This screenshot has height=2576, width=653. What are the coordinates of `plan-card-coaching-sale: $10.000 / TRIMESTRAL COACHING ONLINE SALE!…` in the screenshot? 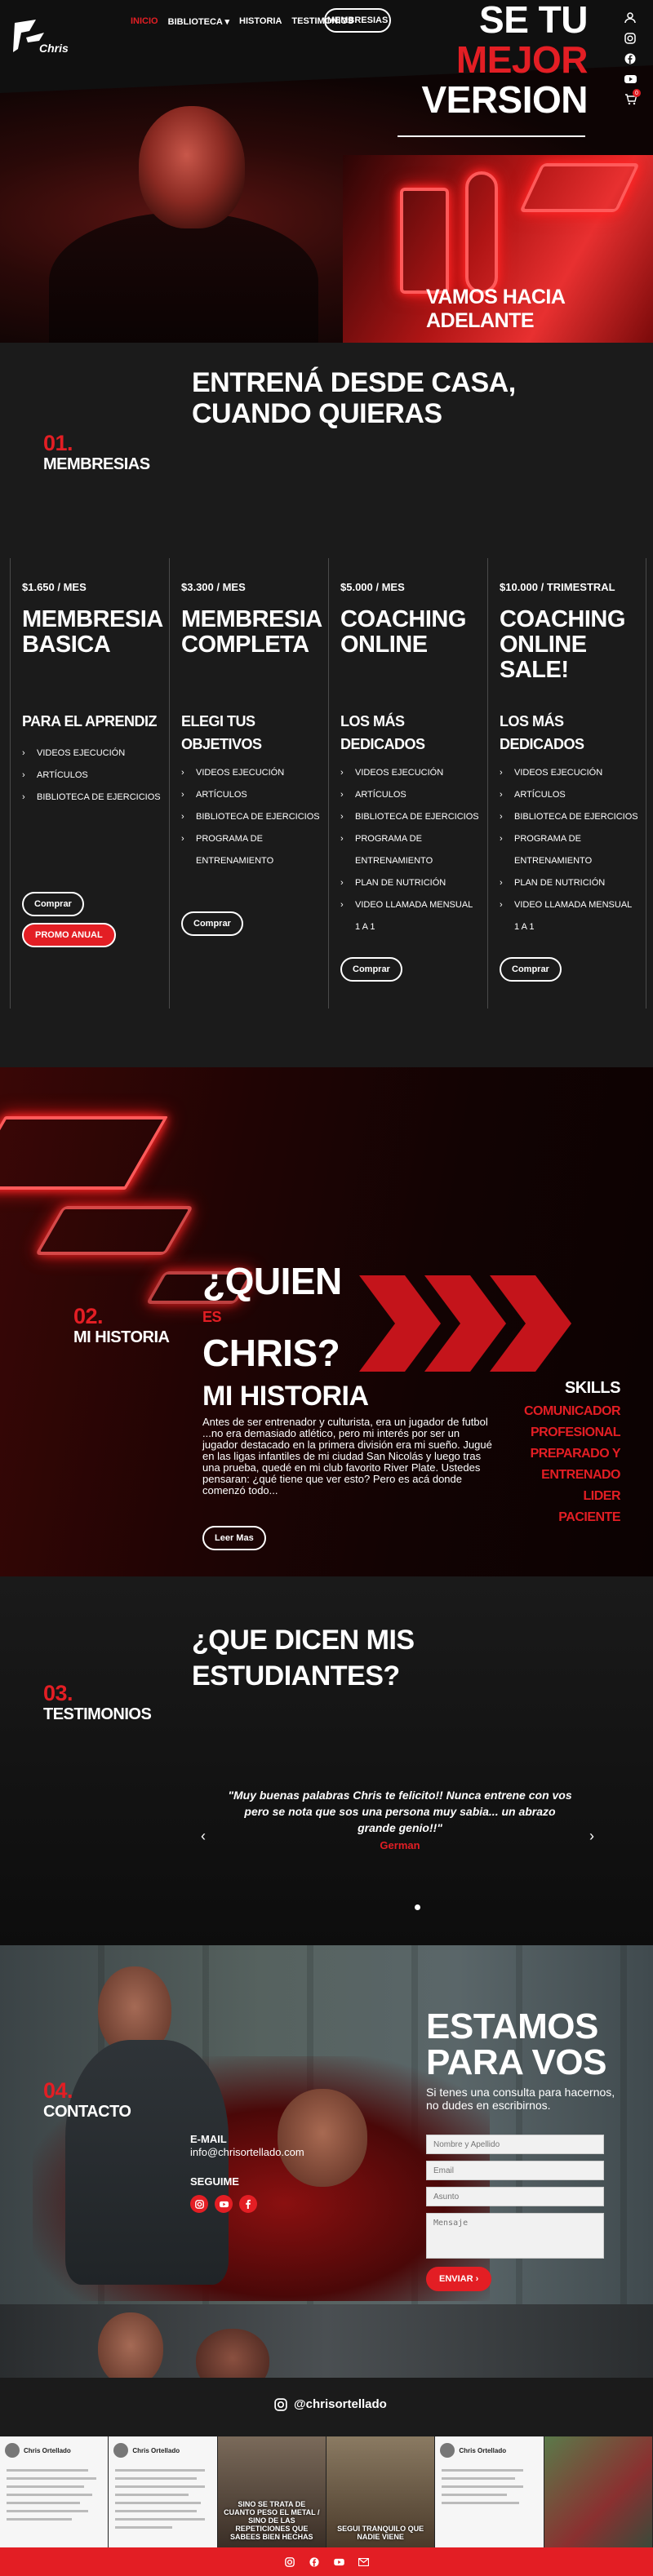 It's located at (566, 783).